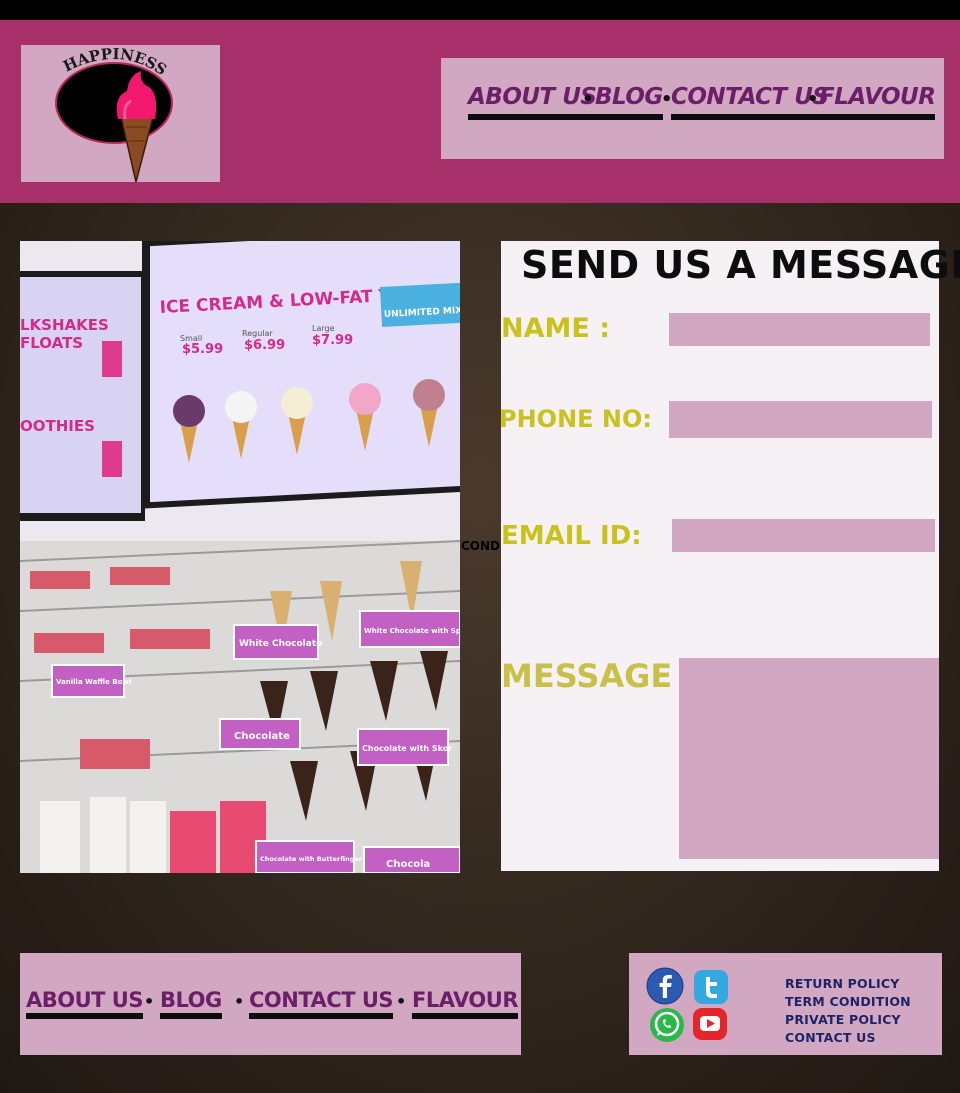 Image resolution: width=960 pixels, height=1093 pixels. Describe the element at coordinates (532, 102) in the screenshot. I see `nav-about-us: ABOUT US` at that location.